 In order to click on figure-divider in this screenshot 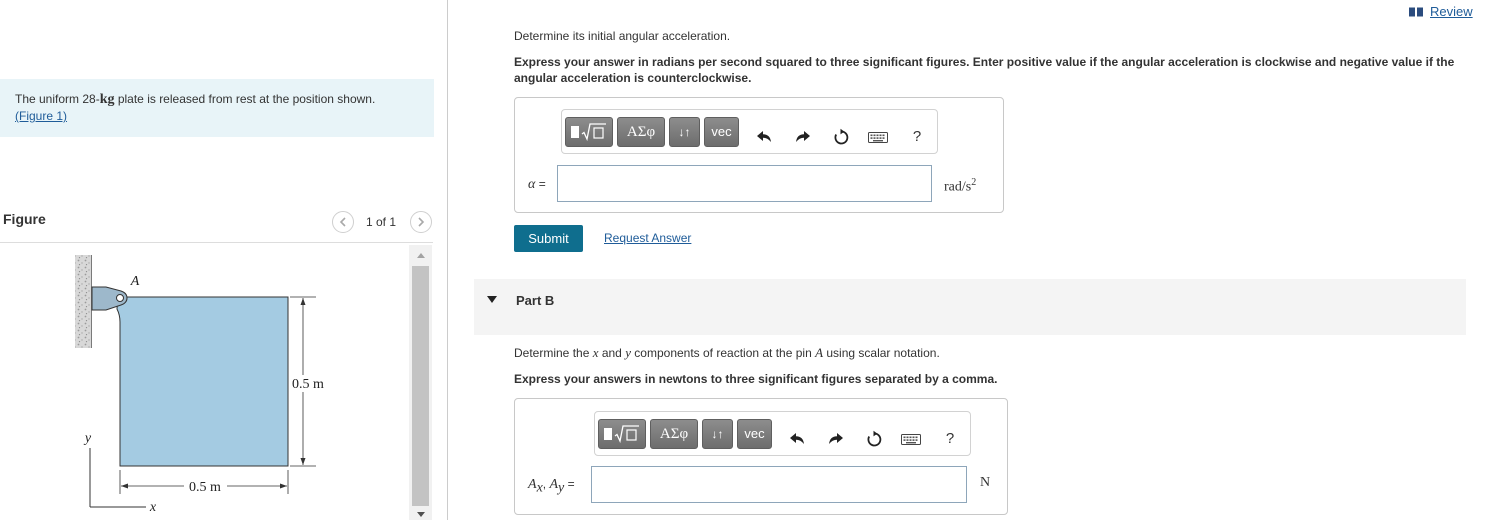, I will do `click(216, 242)`.